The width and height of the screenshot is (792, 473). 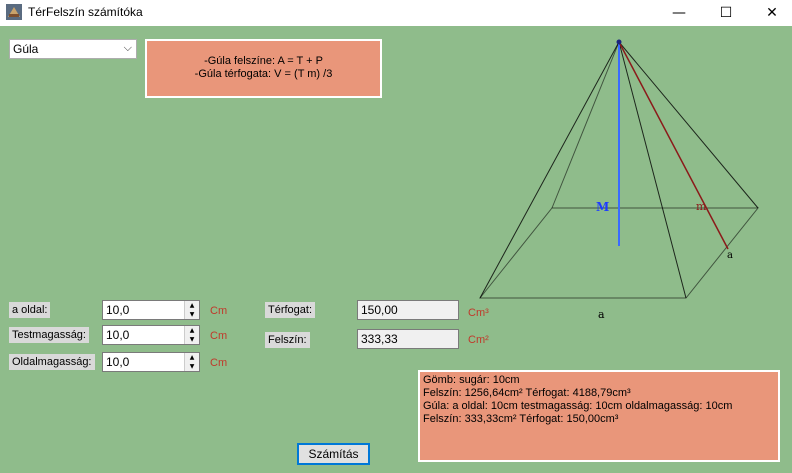 What do you see at coordinates (151, 310) in the screenshot?
I see `a-oldal-stepper: 10,0 ▲ ▼` at bounding box center [151, 310].